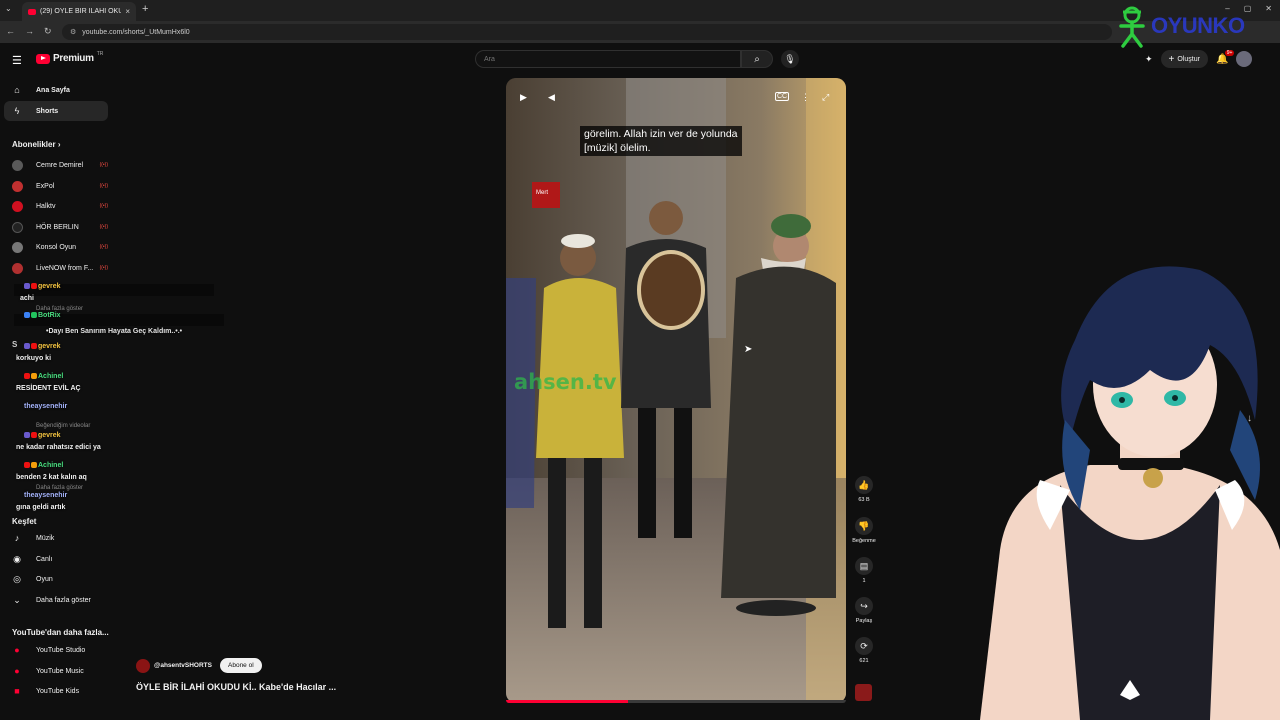  Describe the element at coordinates (60, 579) in the screenshot. I see `sidebar-item-gaming: ◎ Oyun` at that location.